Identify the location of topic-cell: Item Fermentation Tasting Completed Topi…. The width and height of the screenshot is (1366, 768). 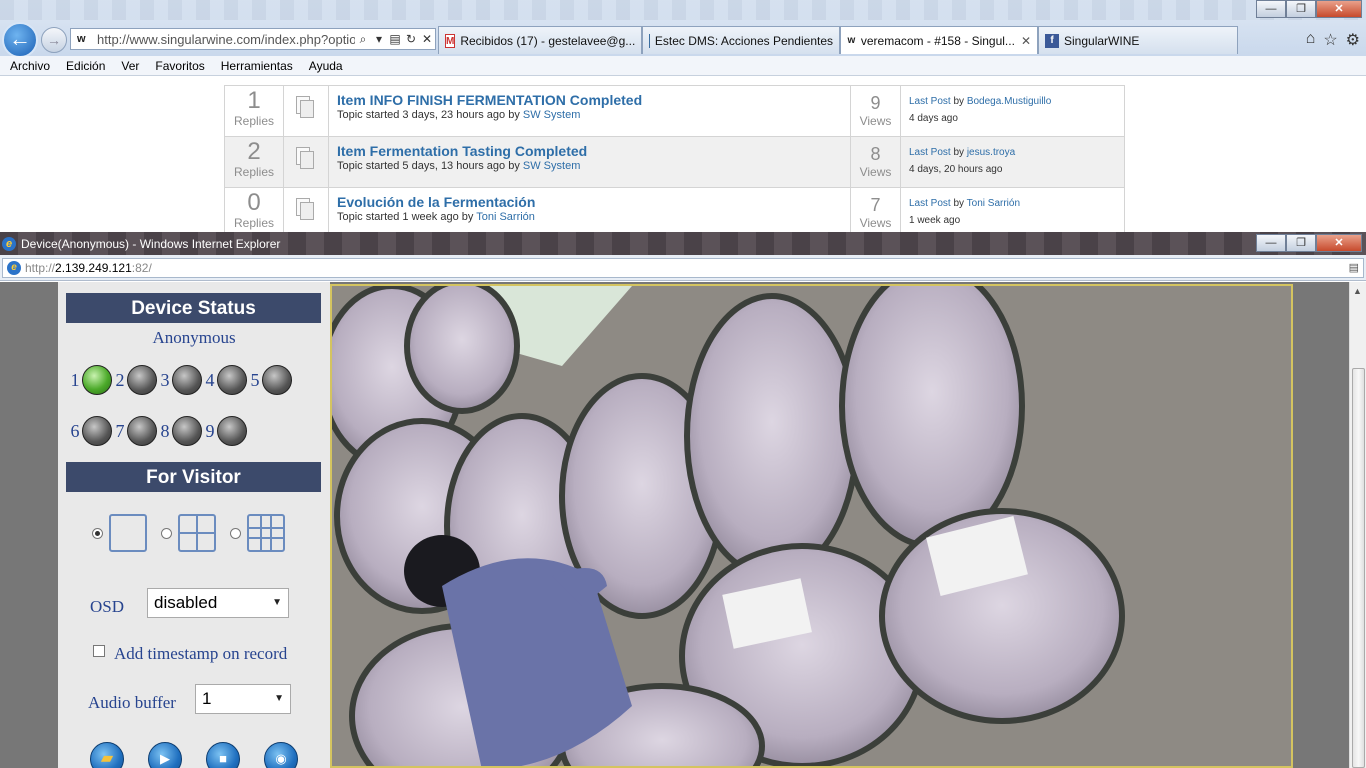
(590, 162).